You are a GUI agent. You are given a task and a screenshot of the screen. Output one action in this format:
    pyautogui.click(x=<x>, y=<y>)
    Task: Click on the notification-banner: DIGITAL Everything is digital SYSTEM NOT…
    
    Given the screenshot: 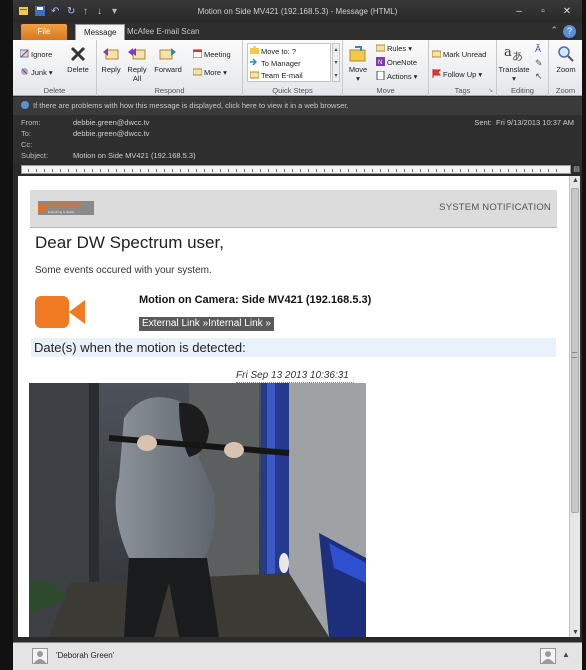 What is the action you would take?
    pyautogui.click(x=293, y=209)
    